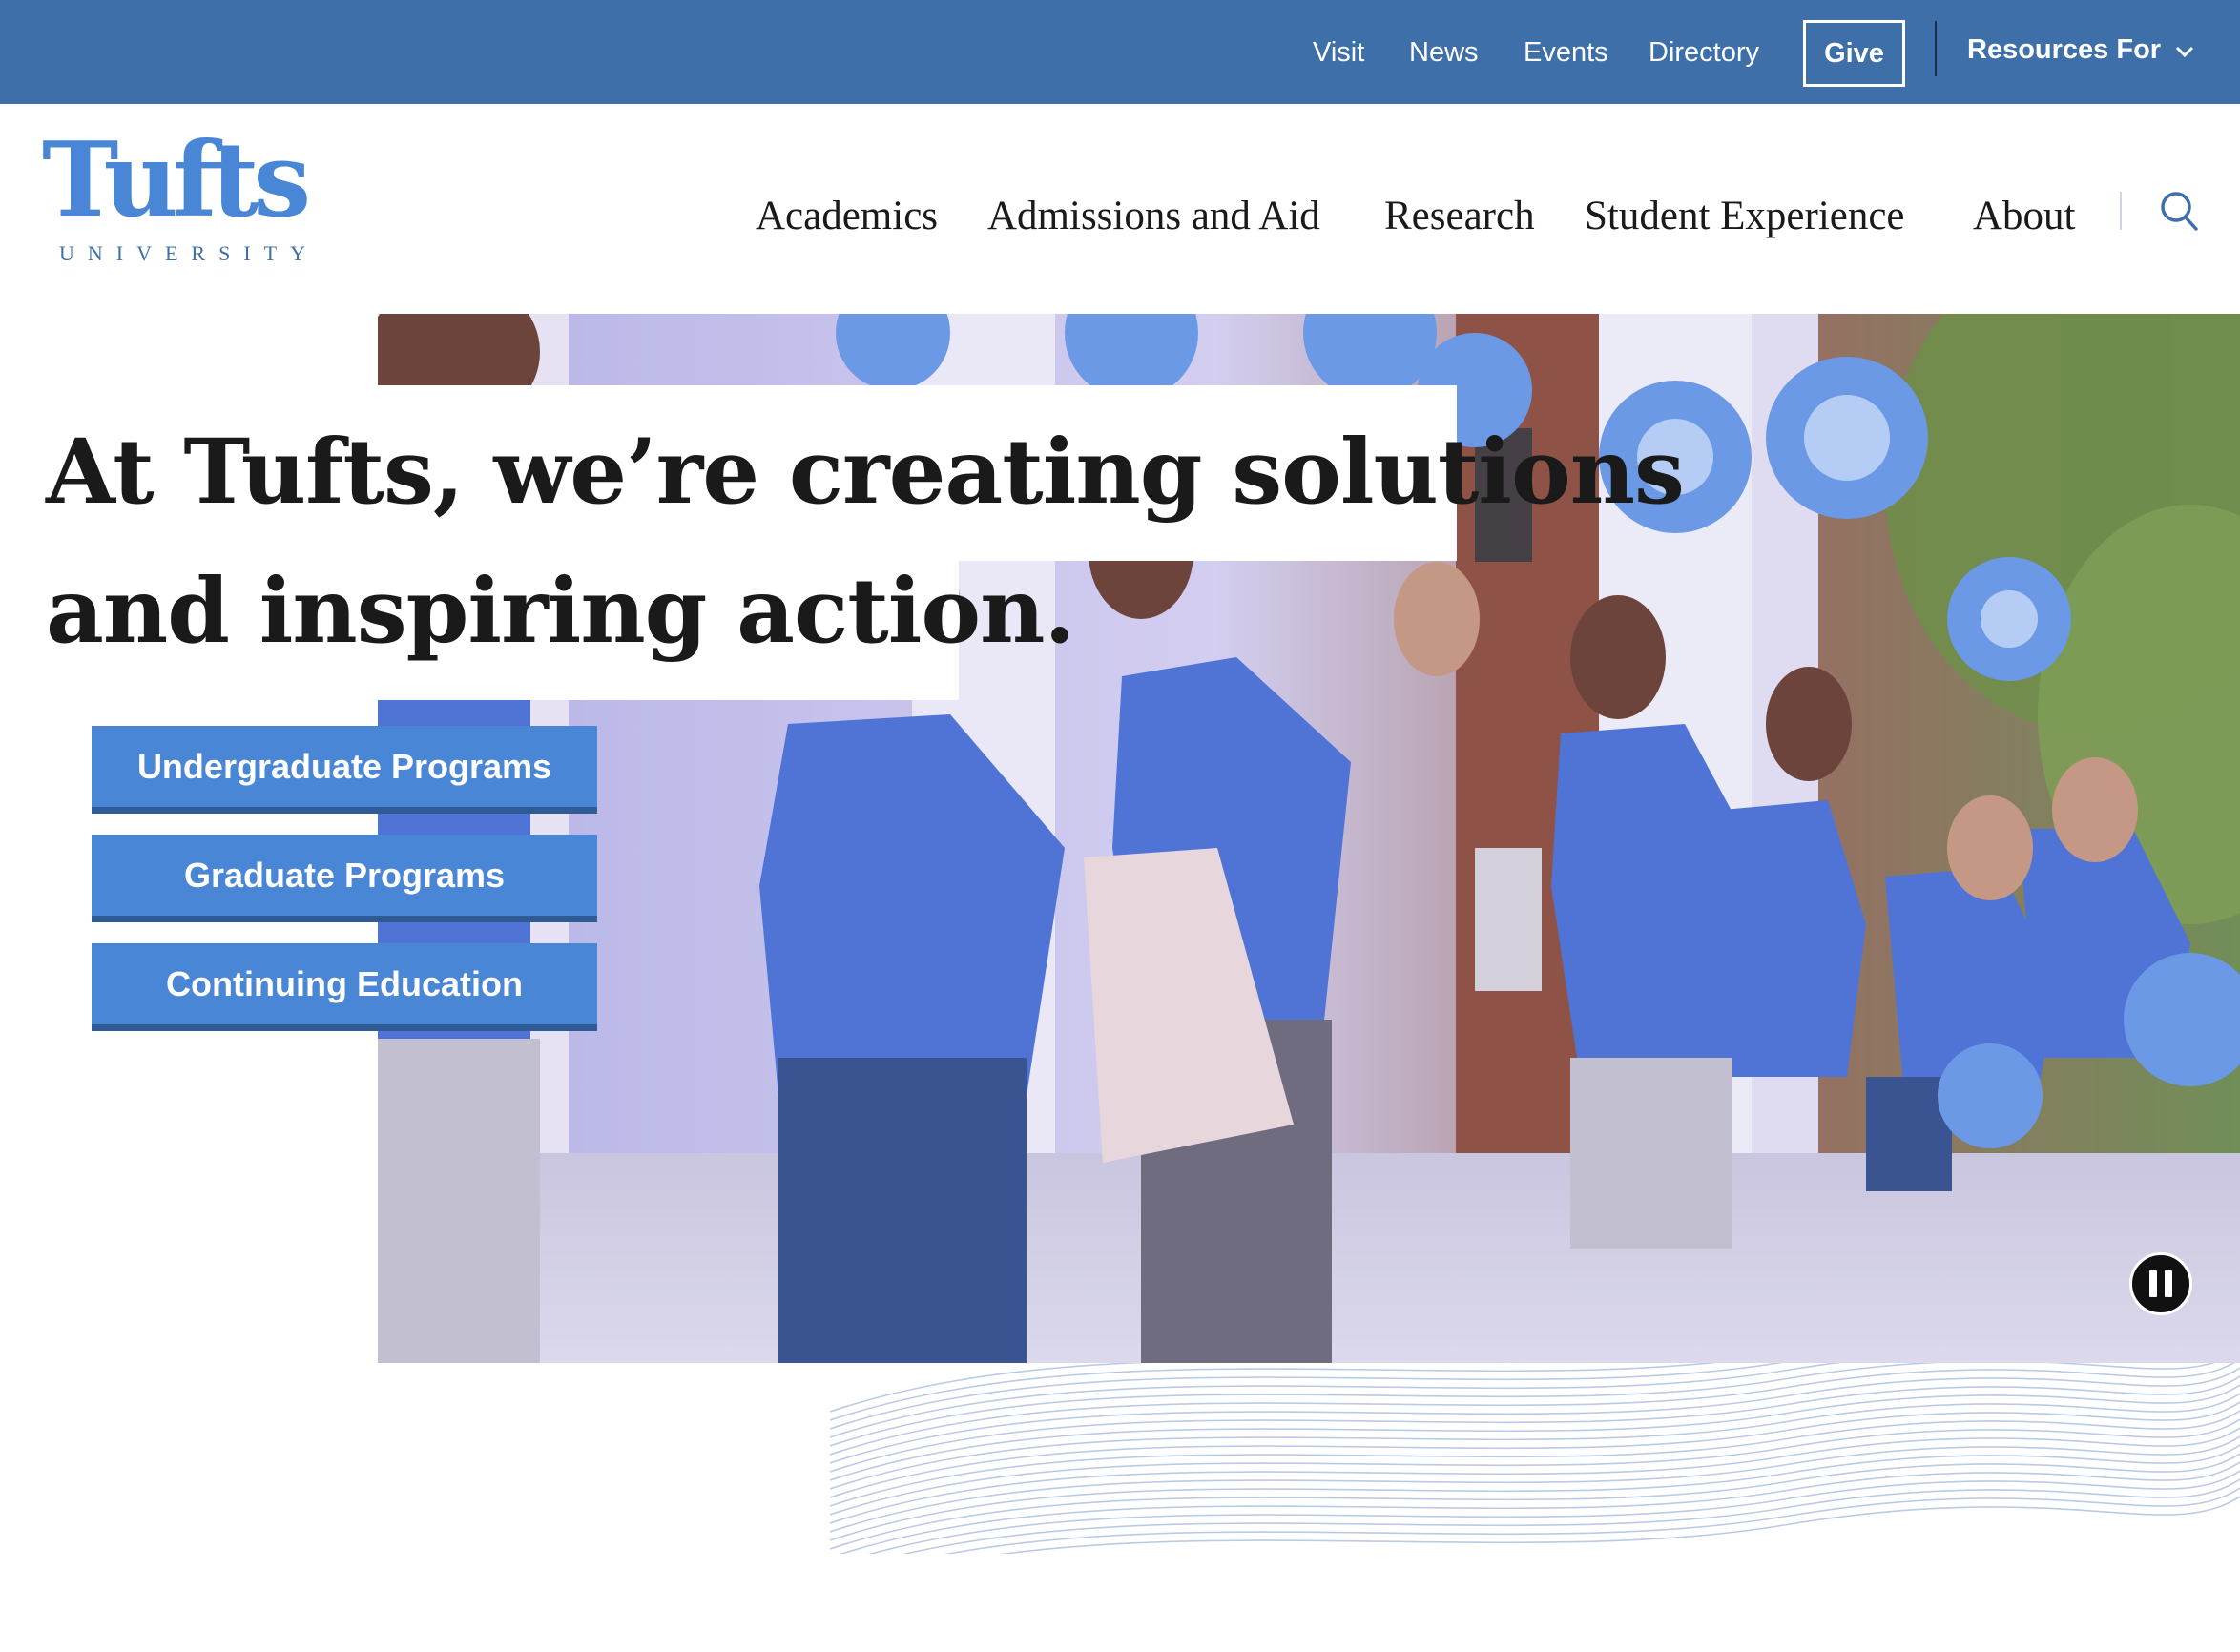 The height and width of the screenshot is (1652, 2240). I want to click on utility-link-news: News, so click(1444, 52).